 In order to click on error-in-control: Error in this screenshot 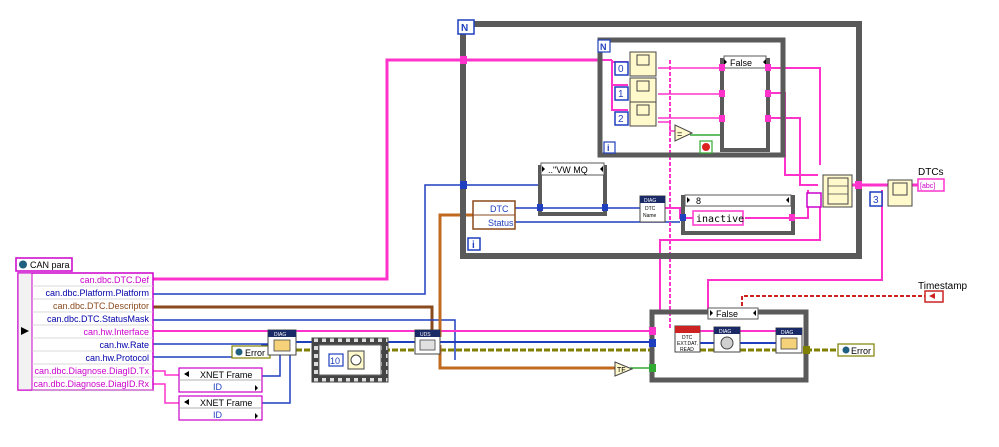, I will do `click(251, 352)`.